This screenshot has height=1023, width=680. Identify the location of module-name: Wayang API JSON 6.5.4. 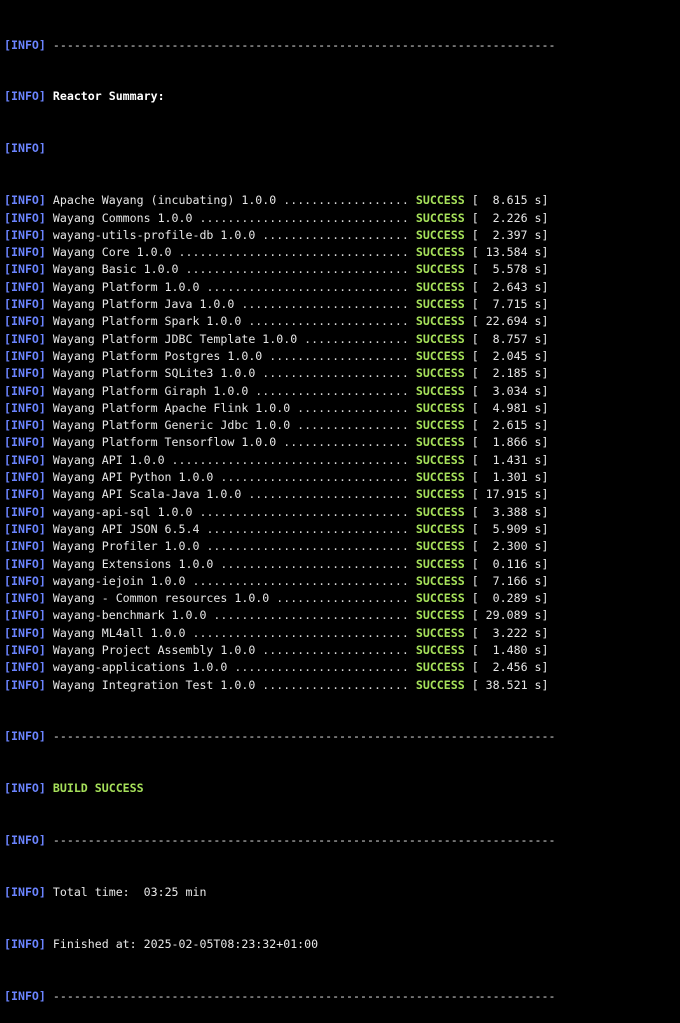
(126, 528).